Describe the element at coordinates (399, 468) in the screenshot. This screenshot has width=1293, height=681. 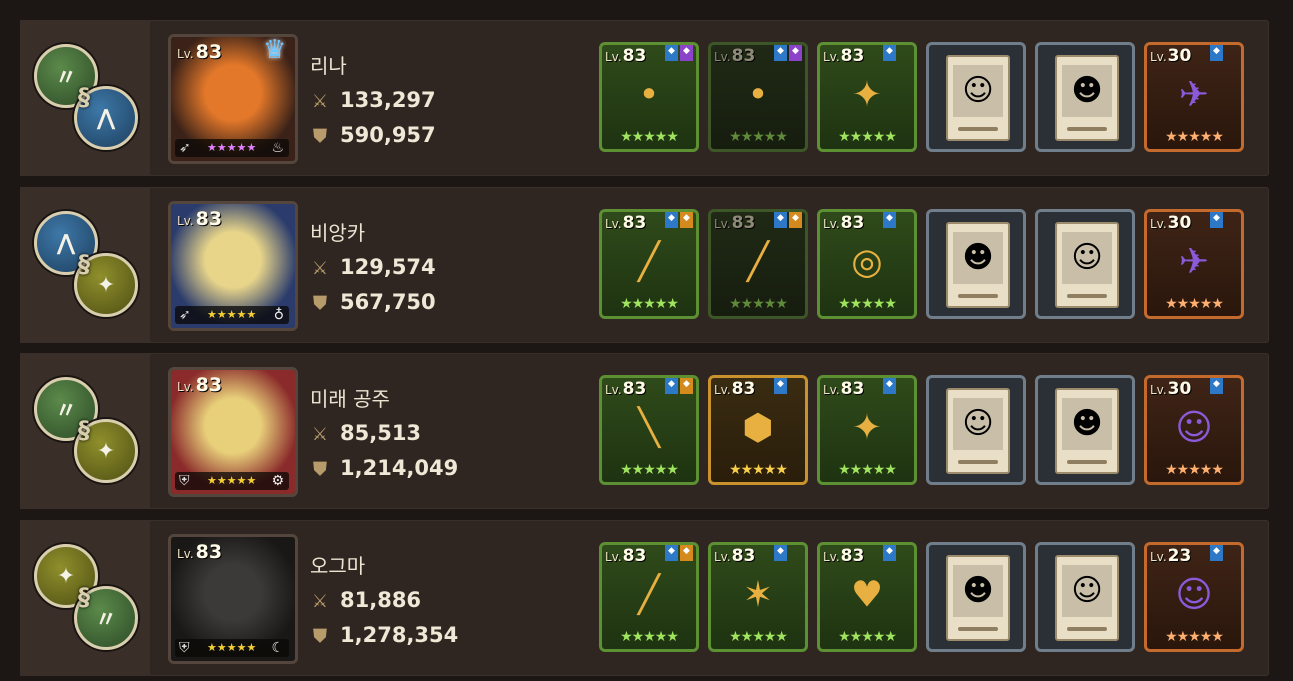
I see `defense-value: 1,214,049` at that location.